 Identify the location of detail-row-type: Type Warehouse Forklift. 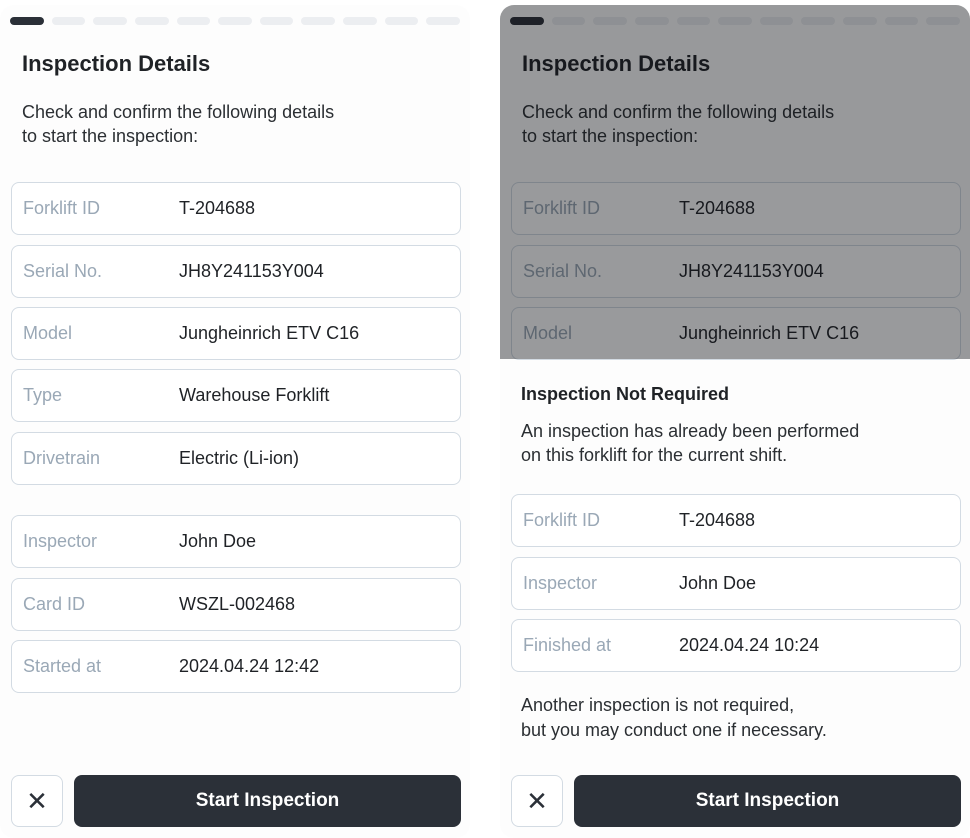
(236, 395).